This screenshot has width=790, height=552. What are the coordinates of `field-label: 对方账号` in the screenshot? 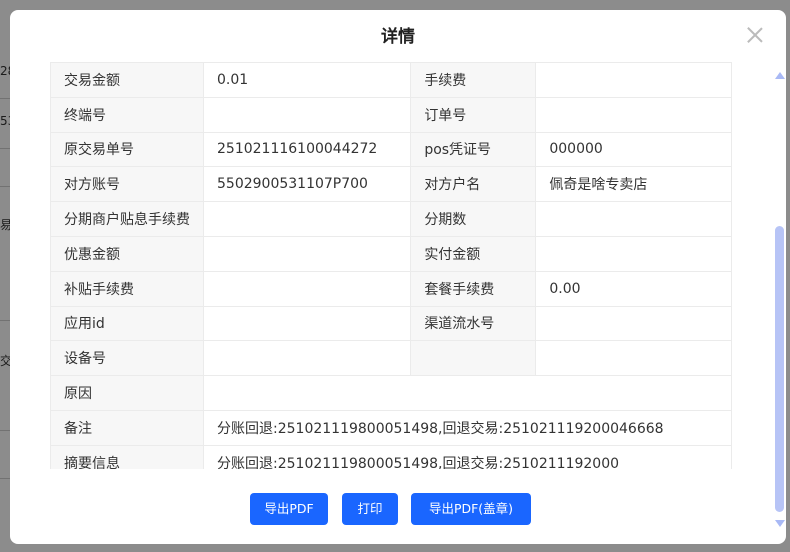 It's located at (127, 184).